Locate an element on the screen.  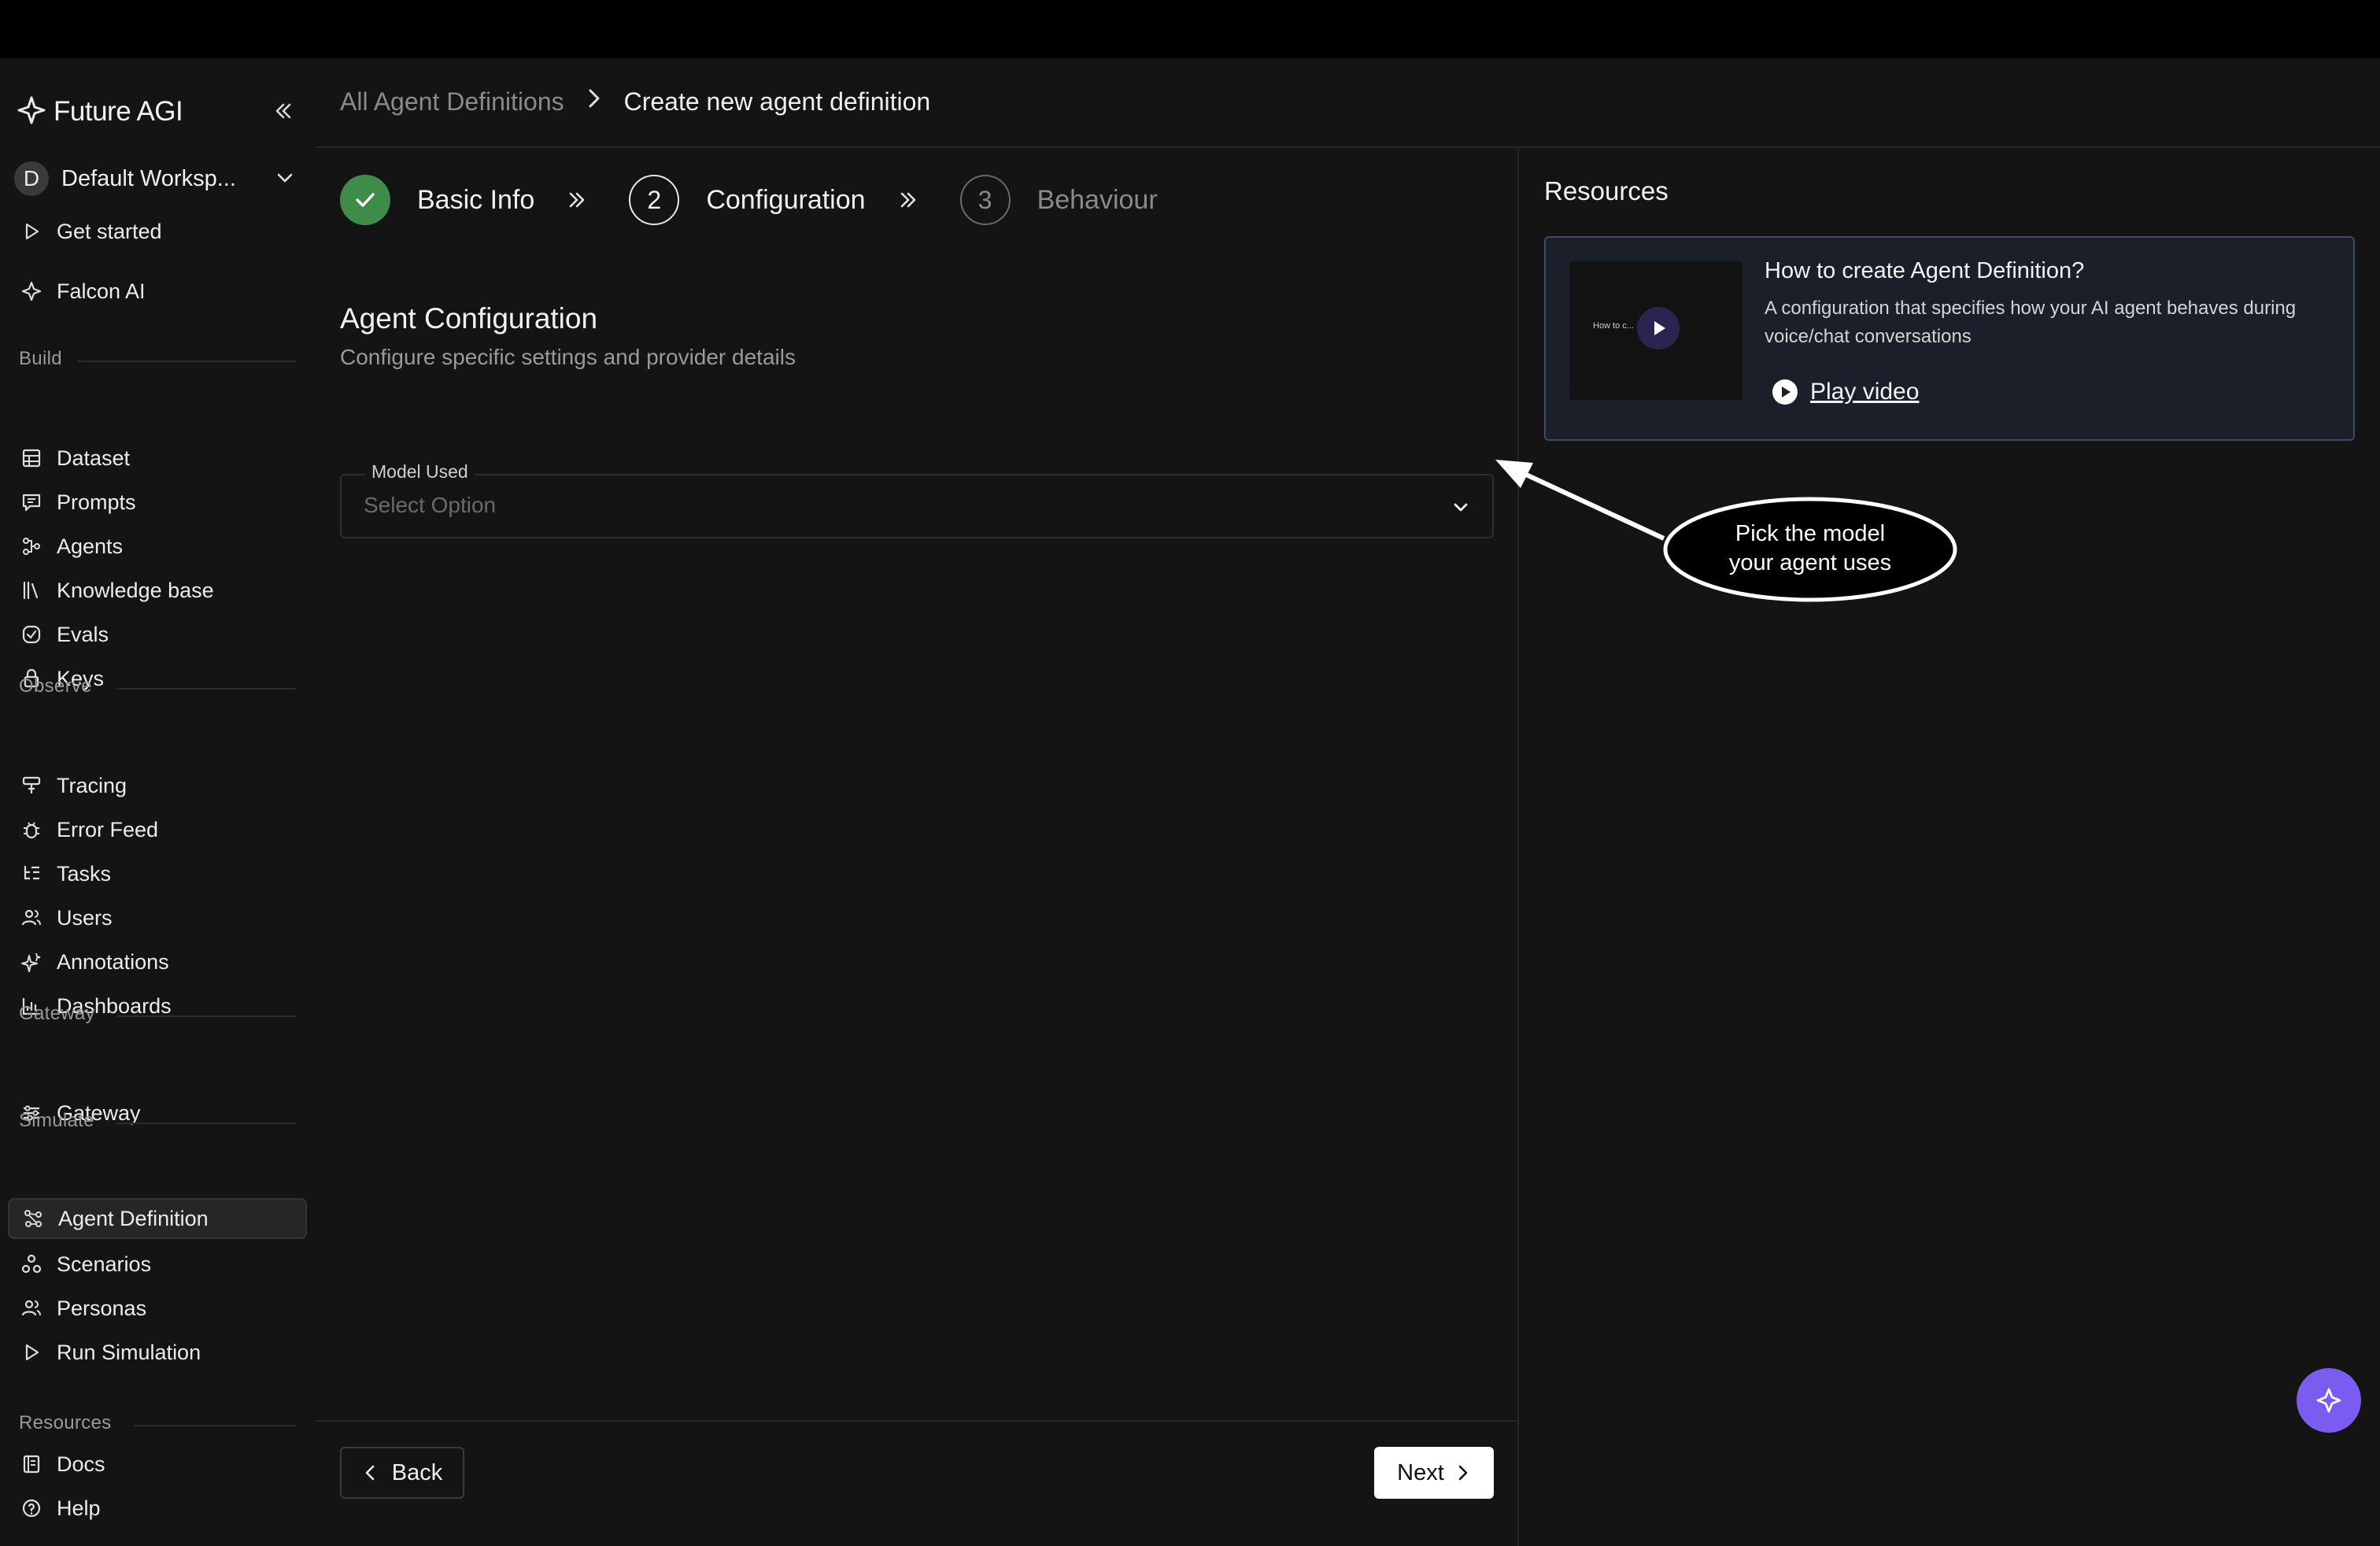
callout-arrow-line is located at coordinates (1589, 504).